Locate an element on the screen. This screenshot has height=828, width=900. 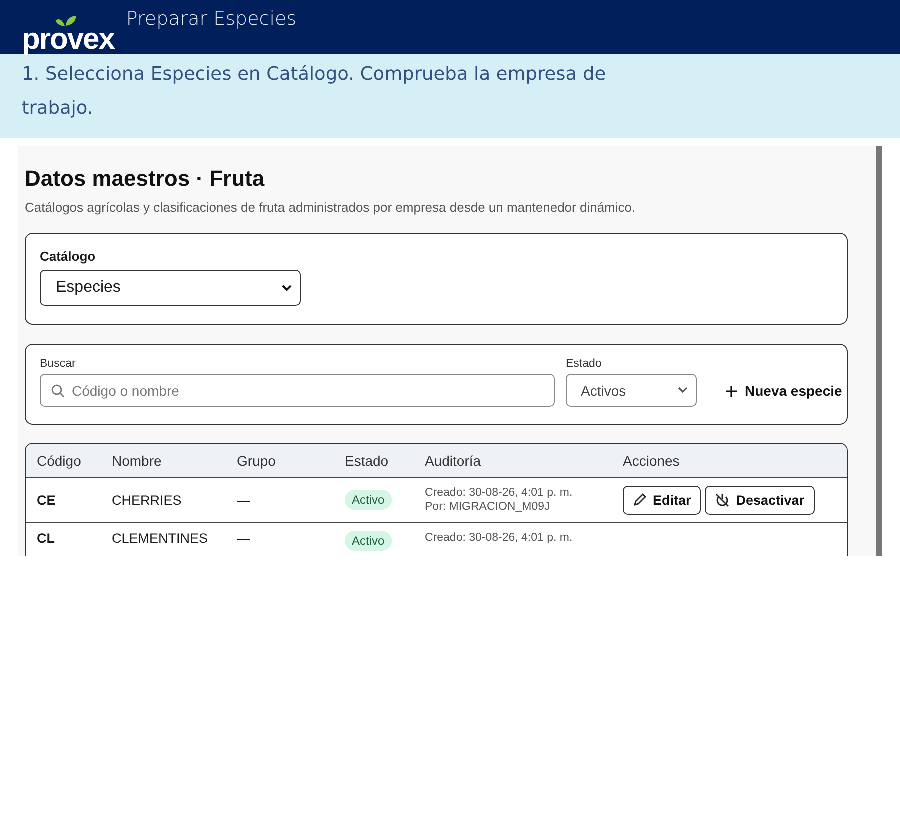
column-header: Estado is located at coordinates (367, 460).